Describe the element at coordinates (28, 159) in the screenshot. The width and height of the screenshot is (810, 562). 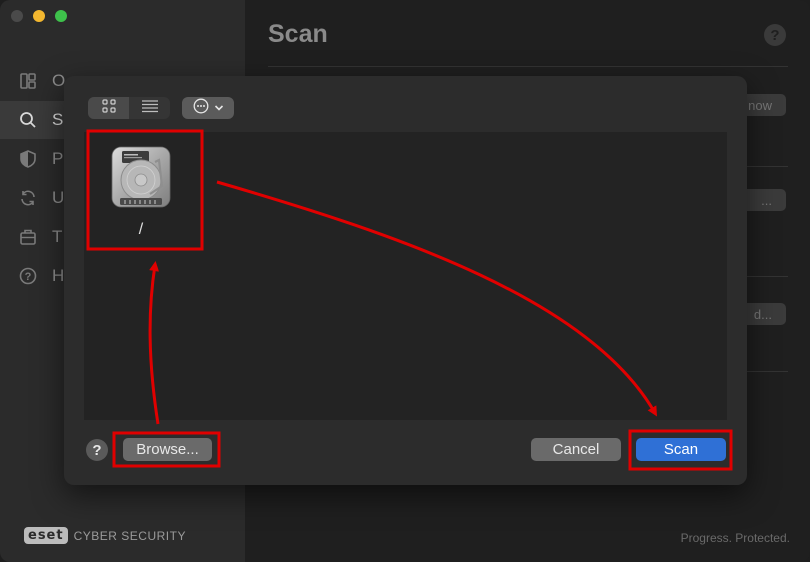
I see `shield-icon` at that location.